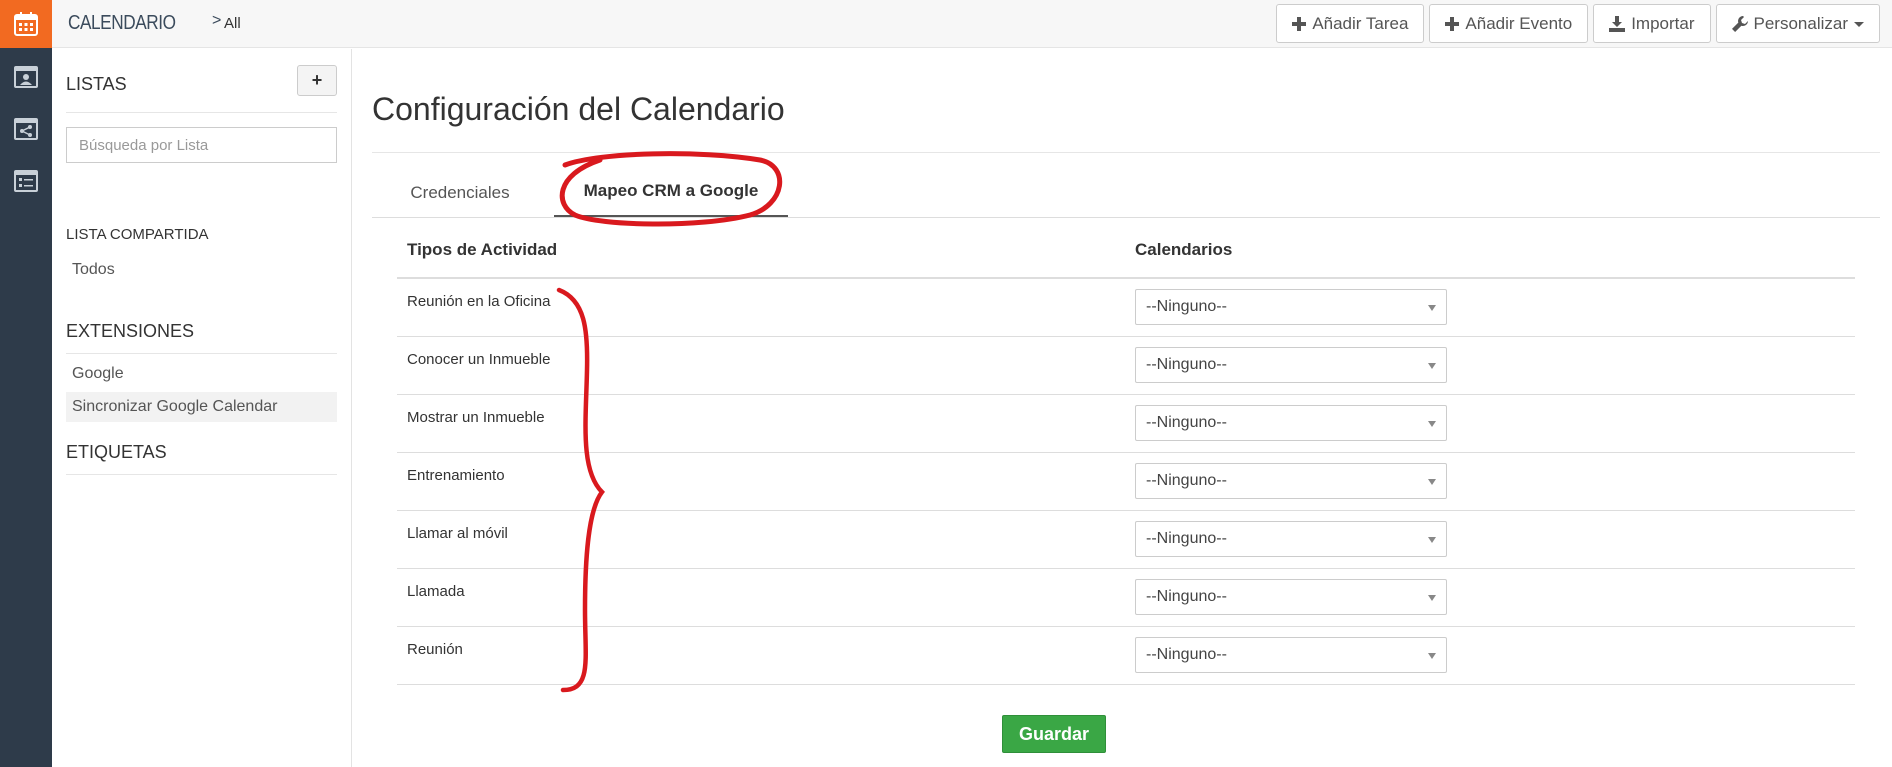 The image size is (1892, 767). Describe the element at coordinates (130, 331) in the screenshot. I see `extensions-title: EXTENSIONES` at that location.